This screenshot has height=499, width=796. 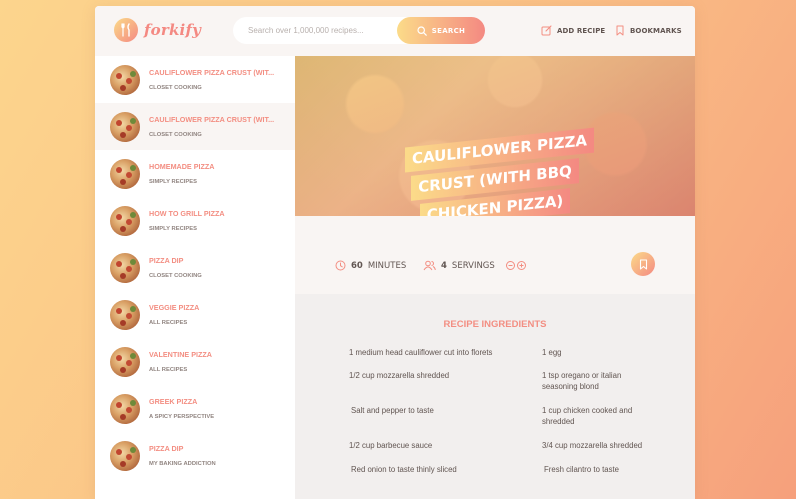 I want to click on result-item: VEGGIE PIZZA ALL RECIPES, so click(x=195, y=314).